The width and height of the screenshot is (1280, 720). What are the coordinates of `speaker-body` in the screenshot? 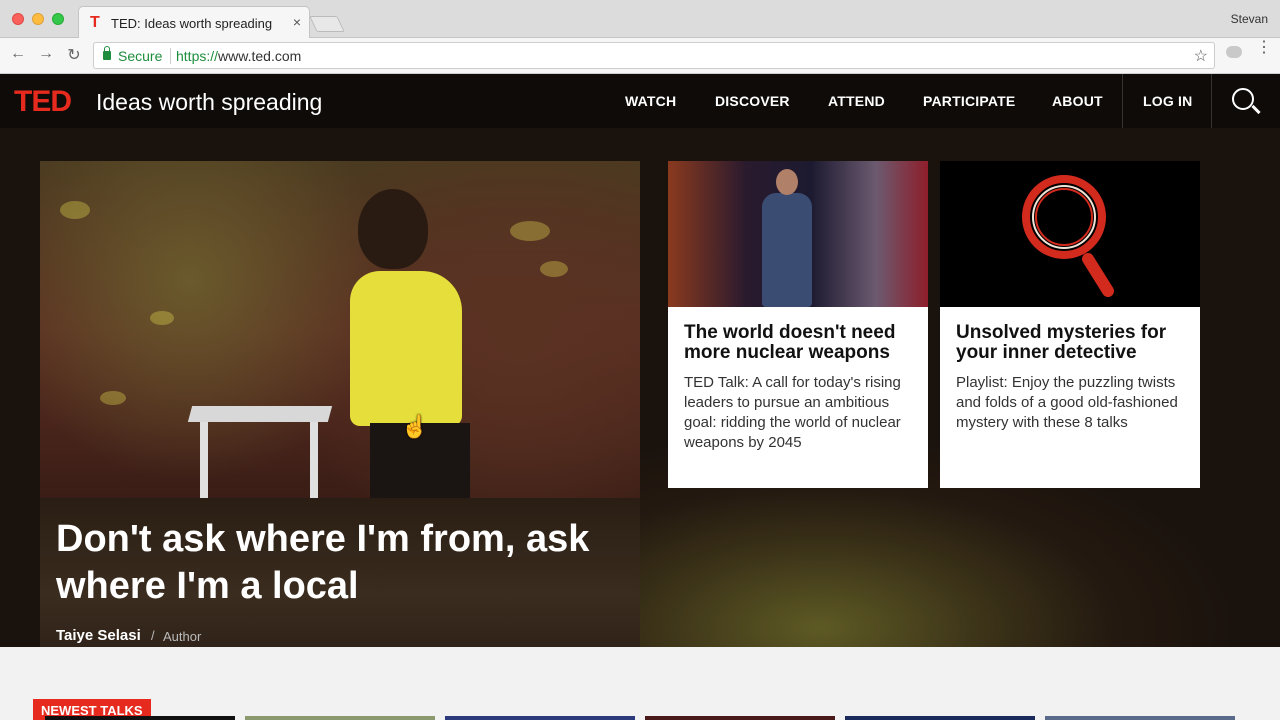 It's located at (787, 250).